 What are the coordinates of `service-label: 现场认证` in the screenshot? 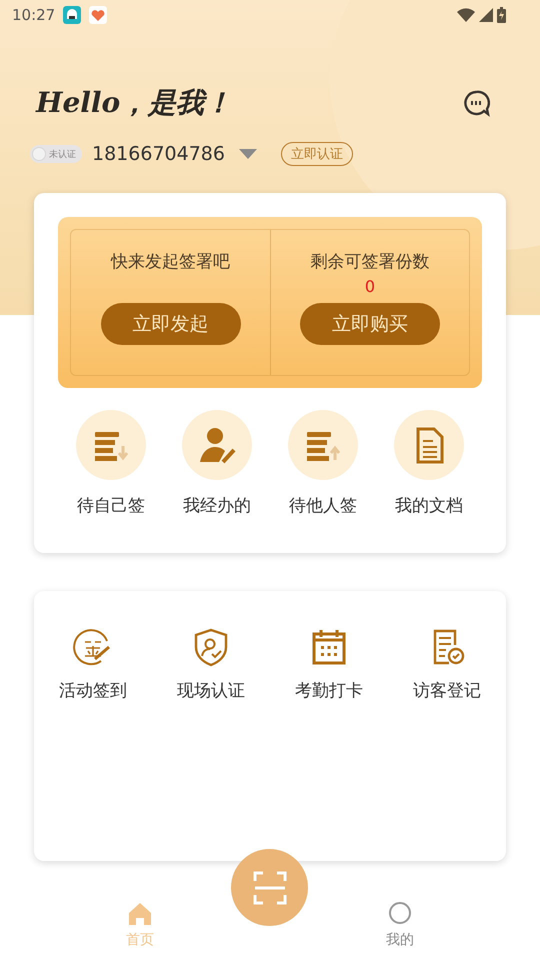 It's located at (211, 690).